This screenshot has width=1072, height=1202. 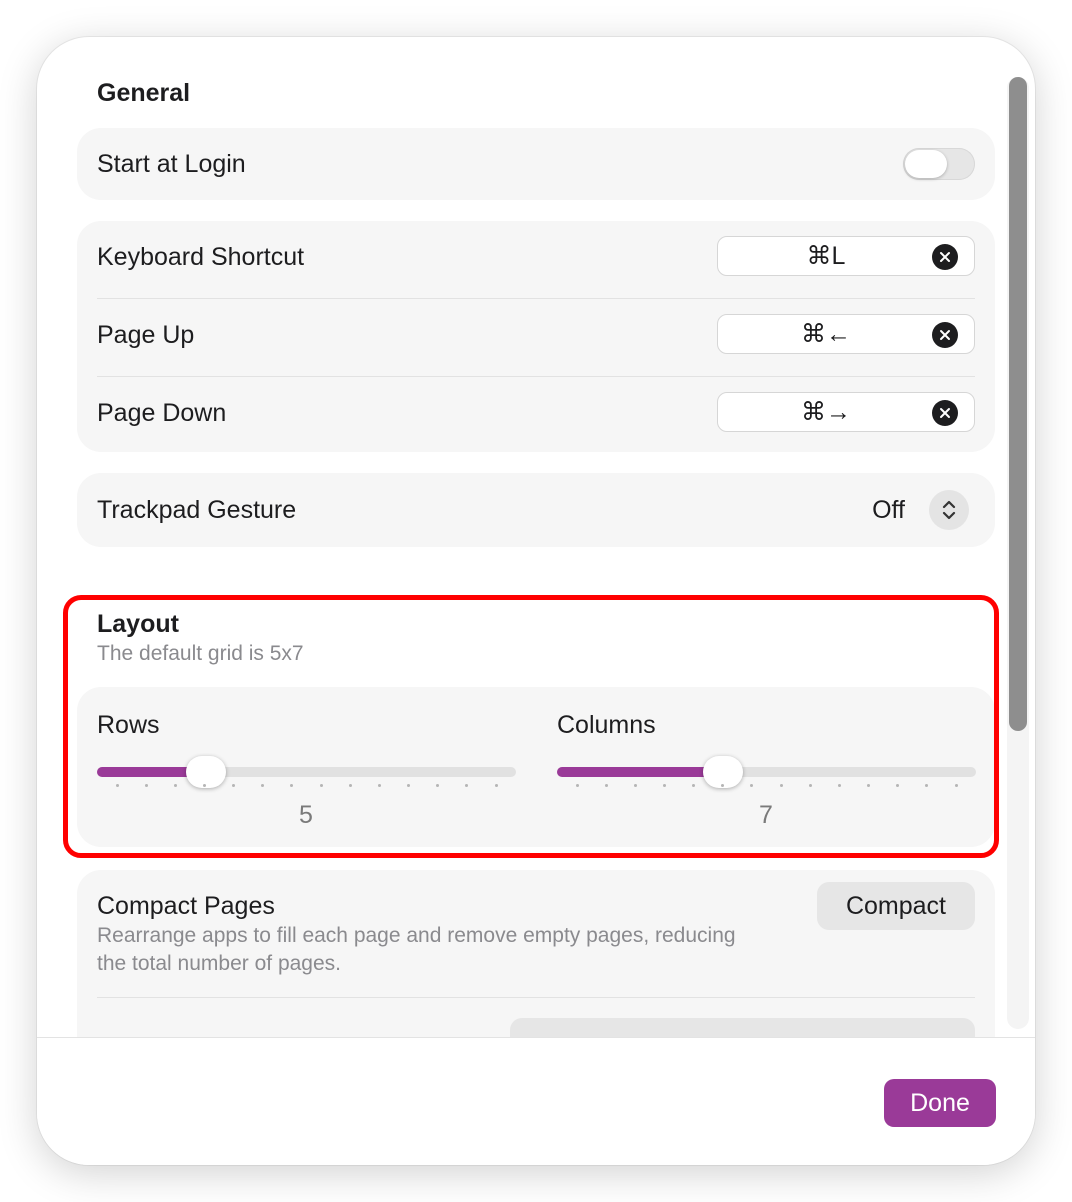 What do you see at coordinates (888, 510) in the screenshot?
I see `trackpad-gesture-value: Off` at bounding box center [888, 510].